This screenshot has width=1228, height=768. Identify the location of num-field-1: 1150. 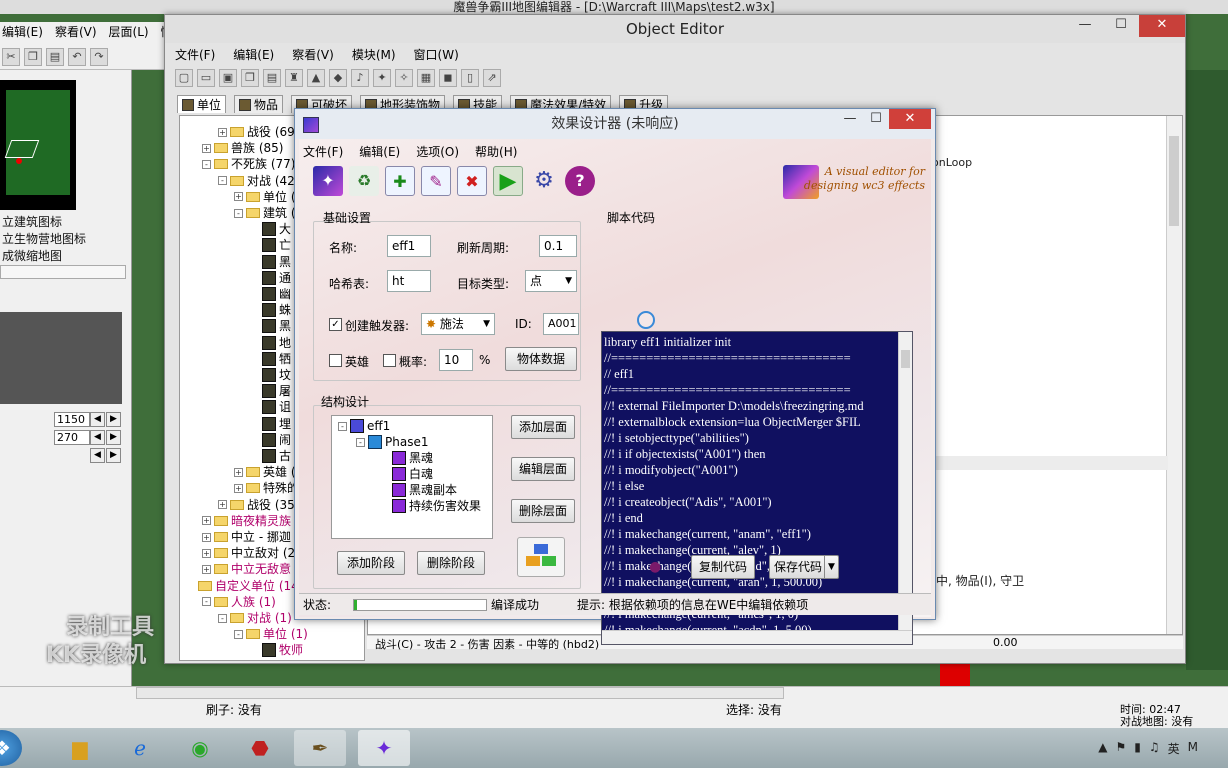
(72, 419).